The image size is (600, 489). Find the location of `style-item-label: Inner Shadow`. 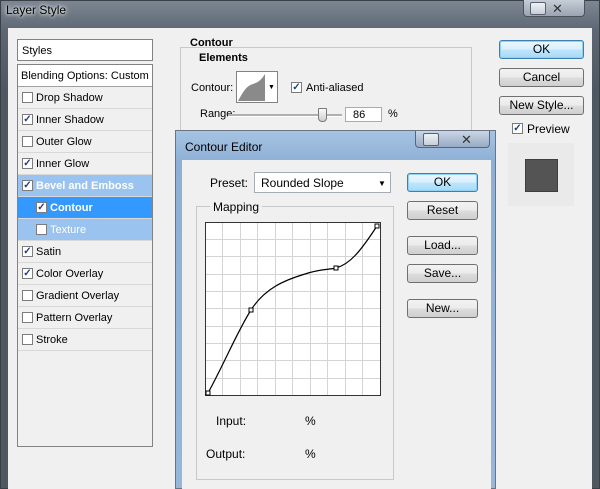

style-item-label: Inner Shadow is located at coordinates (70, 120).